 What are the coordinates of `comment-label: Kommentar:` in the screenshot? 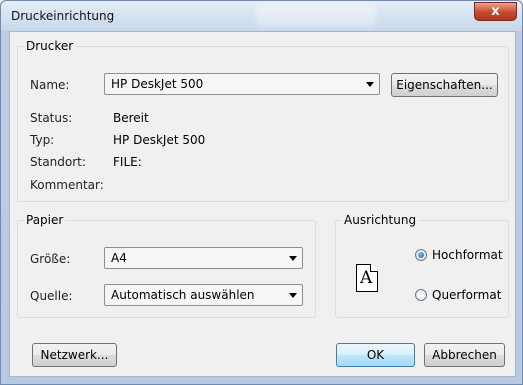 It's located at (67, 185).